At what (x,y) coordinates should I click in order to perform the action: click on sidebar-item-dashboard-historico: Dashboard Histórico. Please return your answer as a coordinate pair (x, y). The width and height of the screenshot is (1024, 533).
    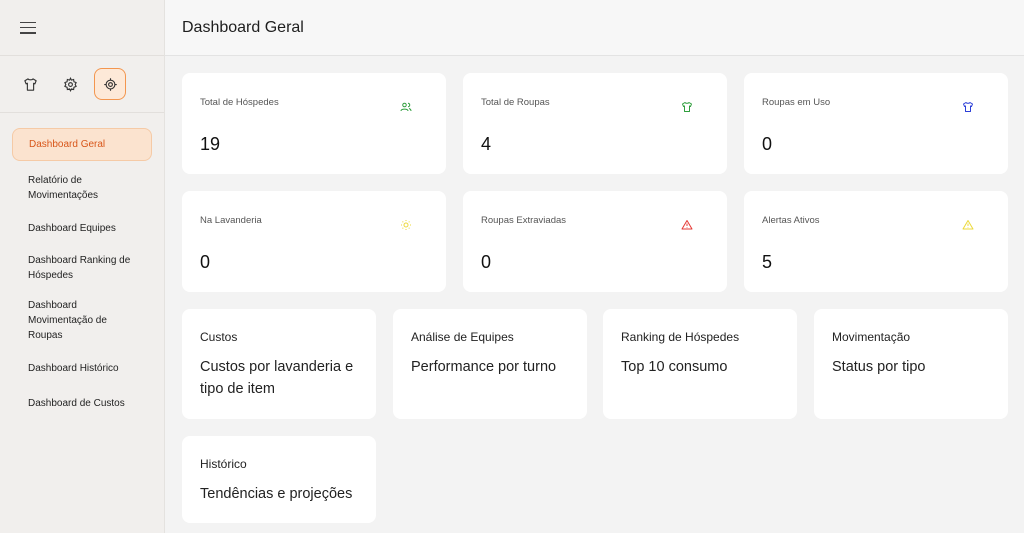
    Looking at the image, I should click on (82, 368).